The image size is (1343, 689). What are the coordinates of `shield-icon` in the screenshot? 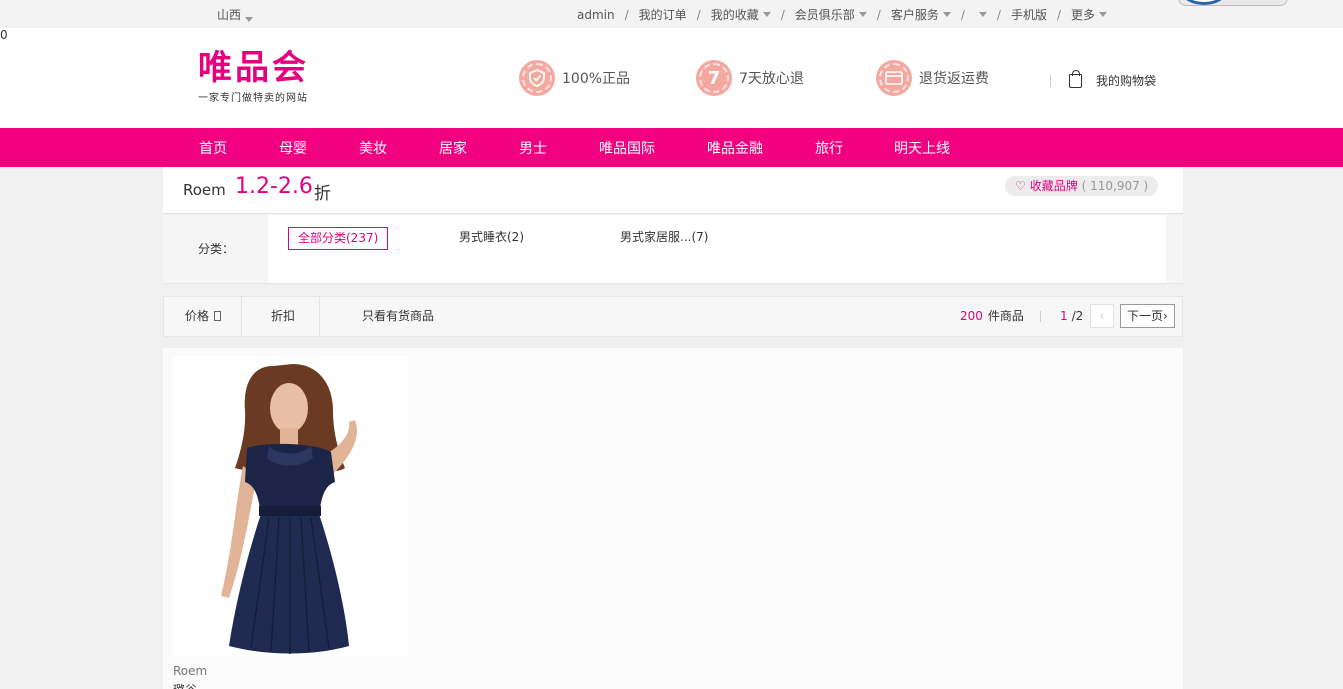 It's located at (537, 78).